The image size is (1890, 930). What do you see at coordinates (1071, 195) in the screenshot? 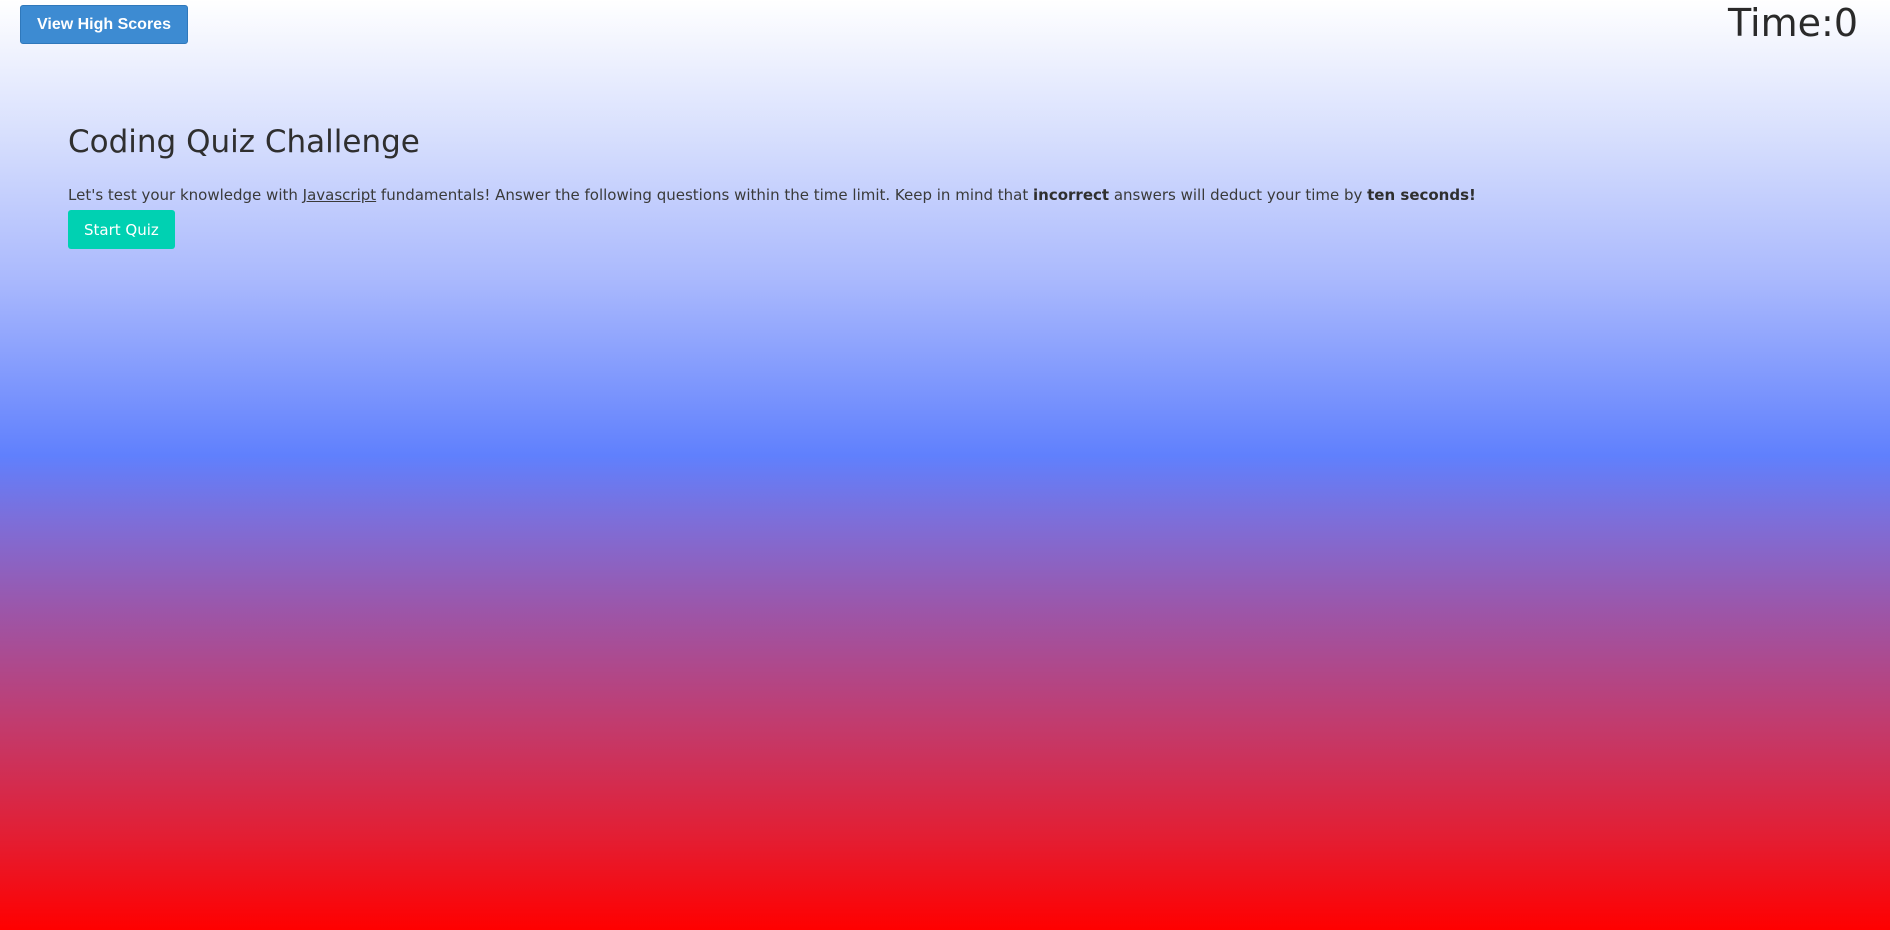
I see `incorrect-emphasis: incorrect` at bounding box center [1071, 195].